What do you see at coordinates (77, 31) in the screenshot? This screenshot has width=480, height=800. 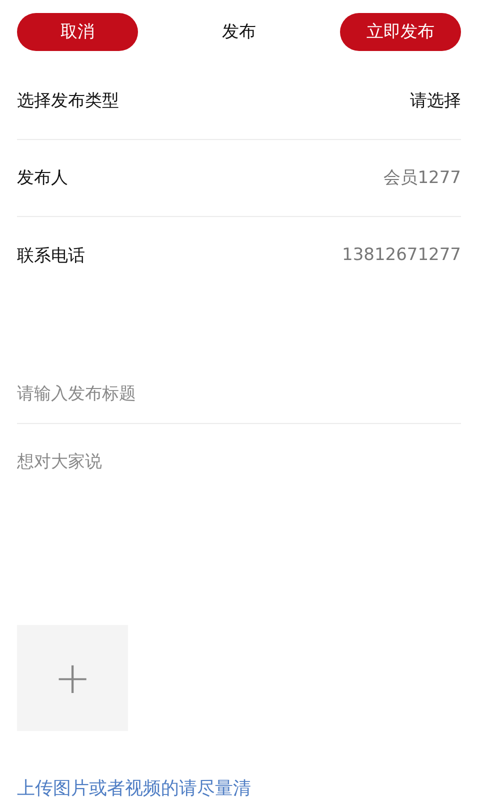 I see `cancel-button: 取消` at bounding box center [77, 31].